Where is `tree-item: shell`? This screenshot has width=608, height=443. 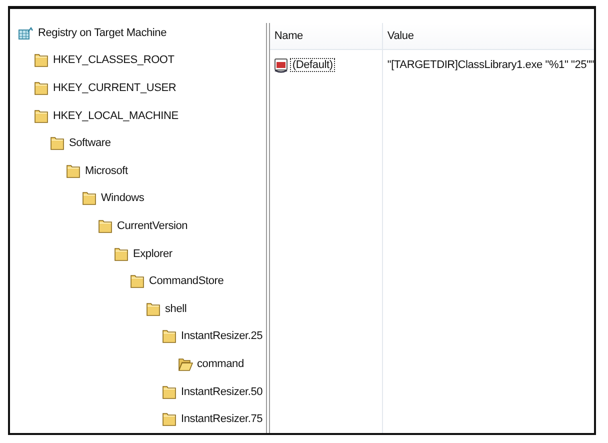 tree-item: shell is located at coordinates (176, 308).